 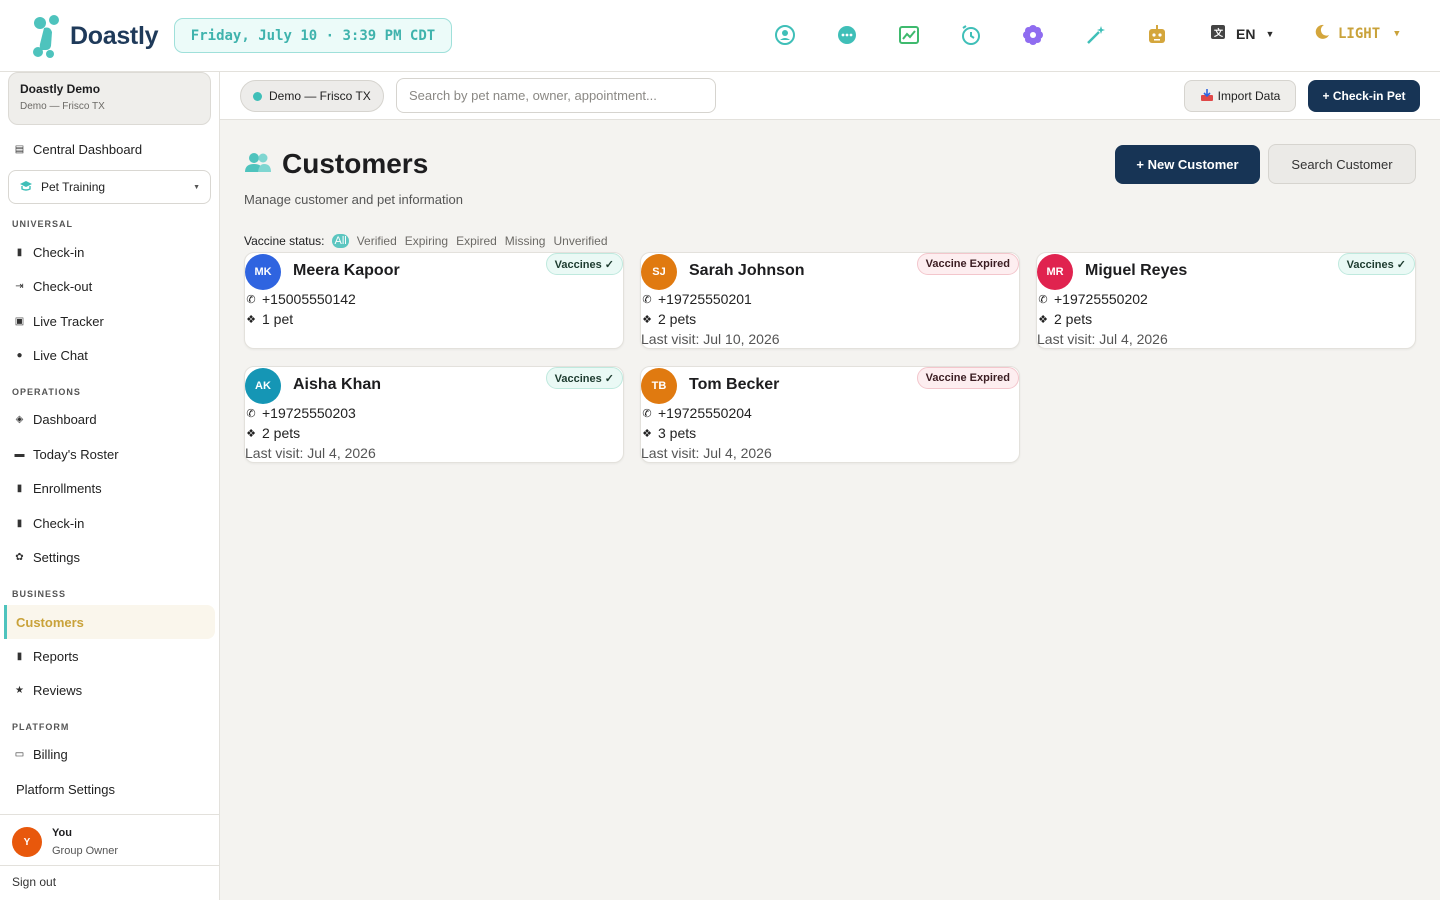 What do you see at coordinates (525, 241) in the screenshot?
I see `filter-missing: Missing` at bounding box center [525, 241].